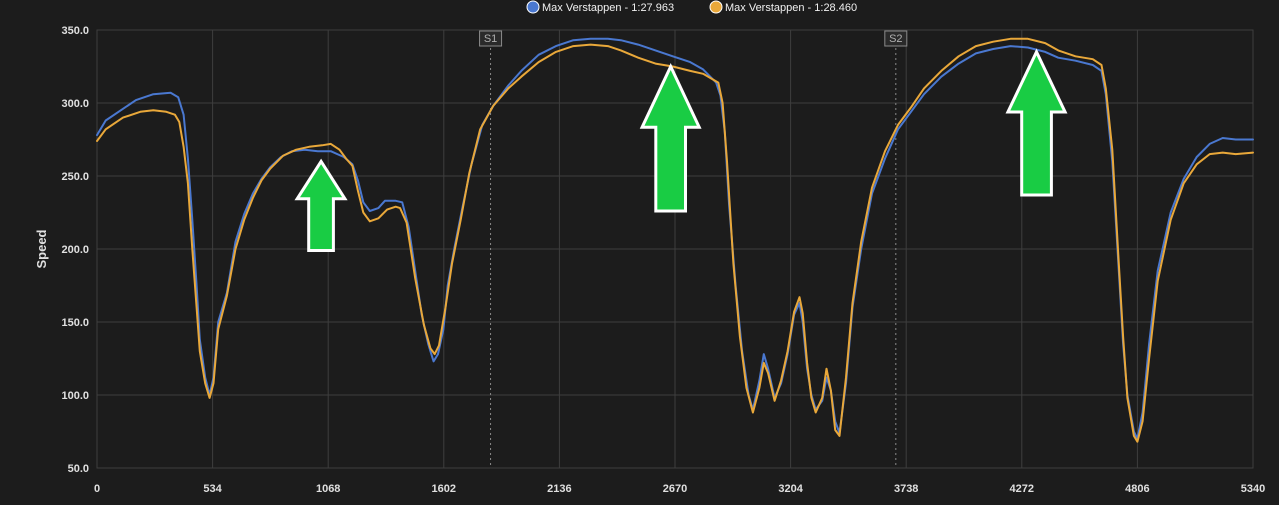  I want to click on y-tick-label: 100.0, so click(75, 396).